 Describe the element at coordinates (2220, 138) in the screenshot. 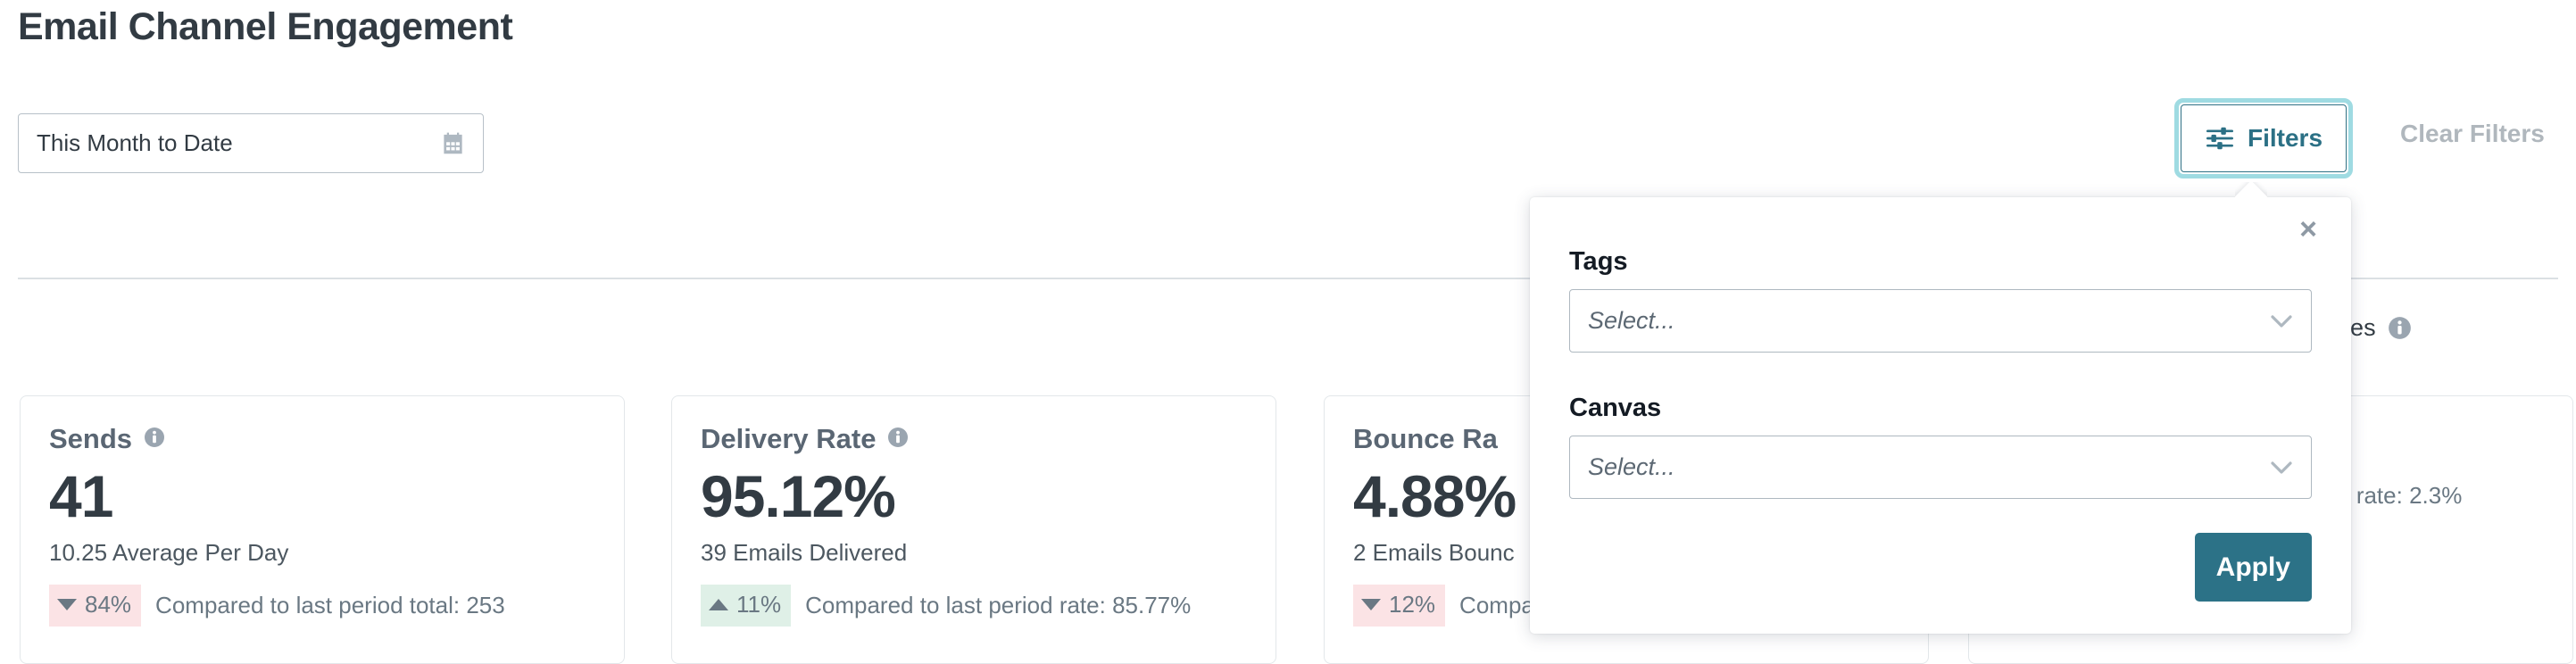

I see `sliders-icon` at that location.